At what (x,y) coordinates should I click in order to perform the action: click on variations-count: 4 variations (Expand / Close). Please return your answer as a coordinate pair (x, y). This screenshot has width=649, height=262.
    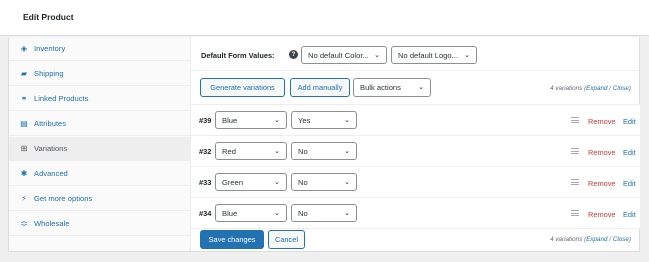
    Looking at the image, I should click on (590, 88).